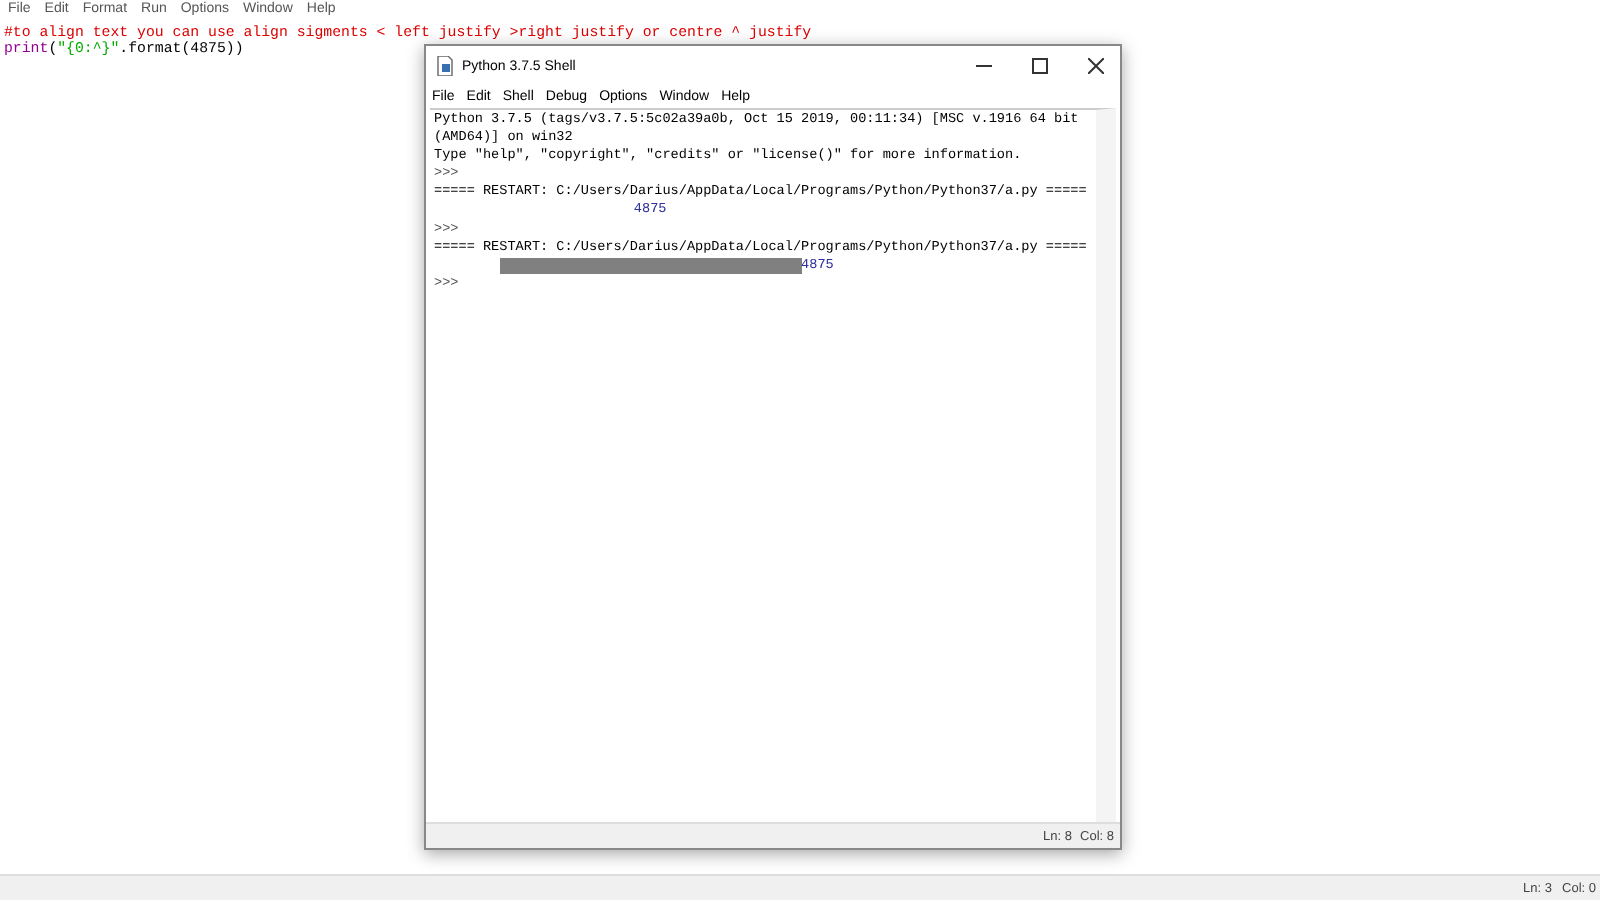 This screenshot has height=900, width=1600. What do you see at coordinates (445, 66) in the screenshot?
I see `python-file-icon` at bounding box center [445, 66].